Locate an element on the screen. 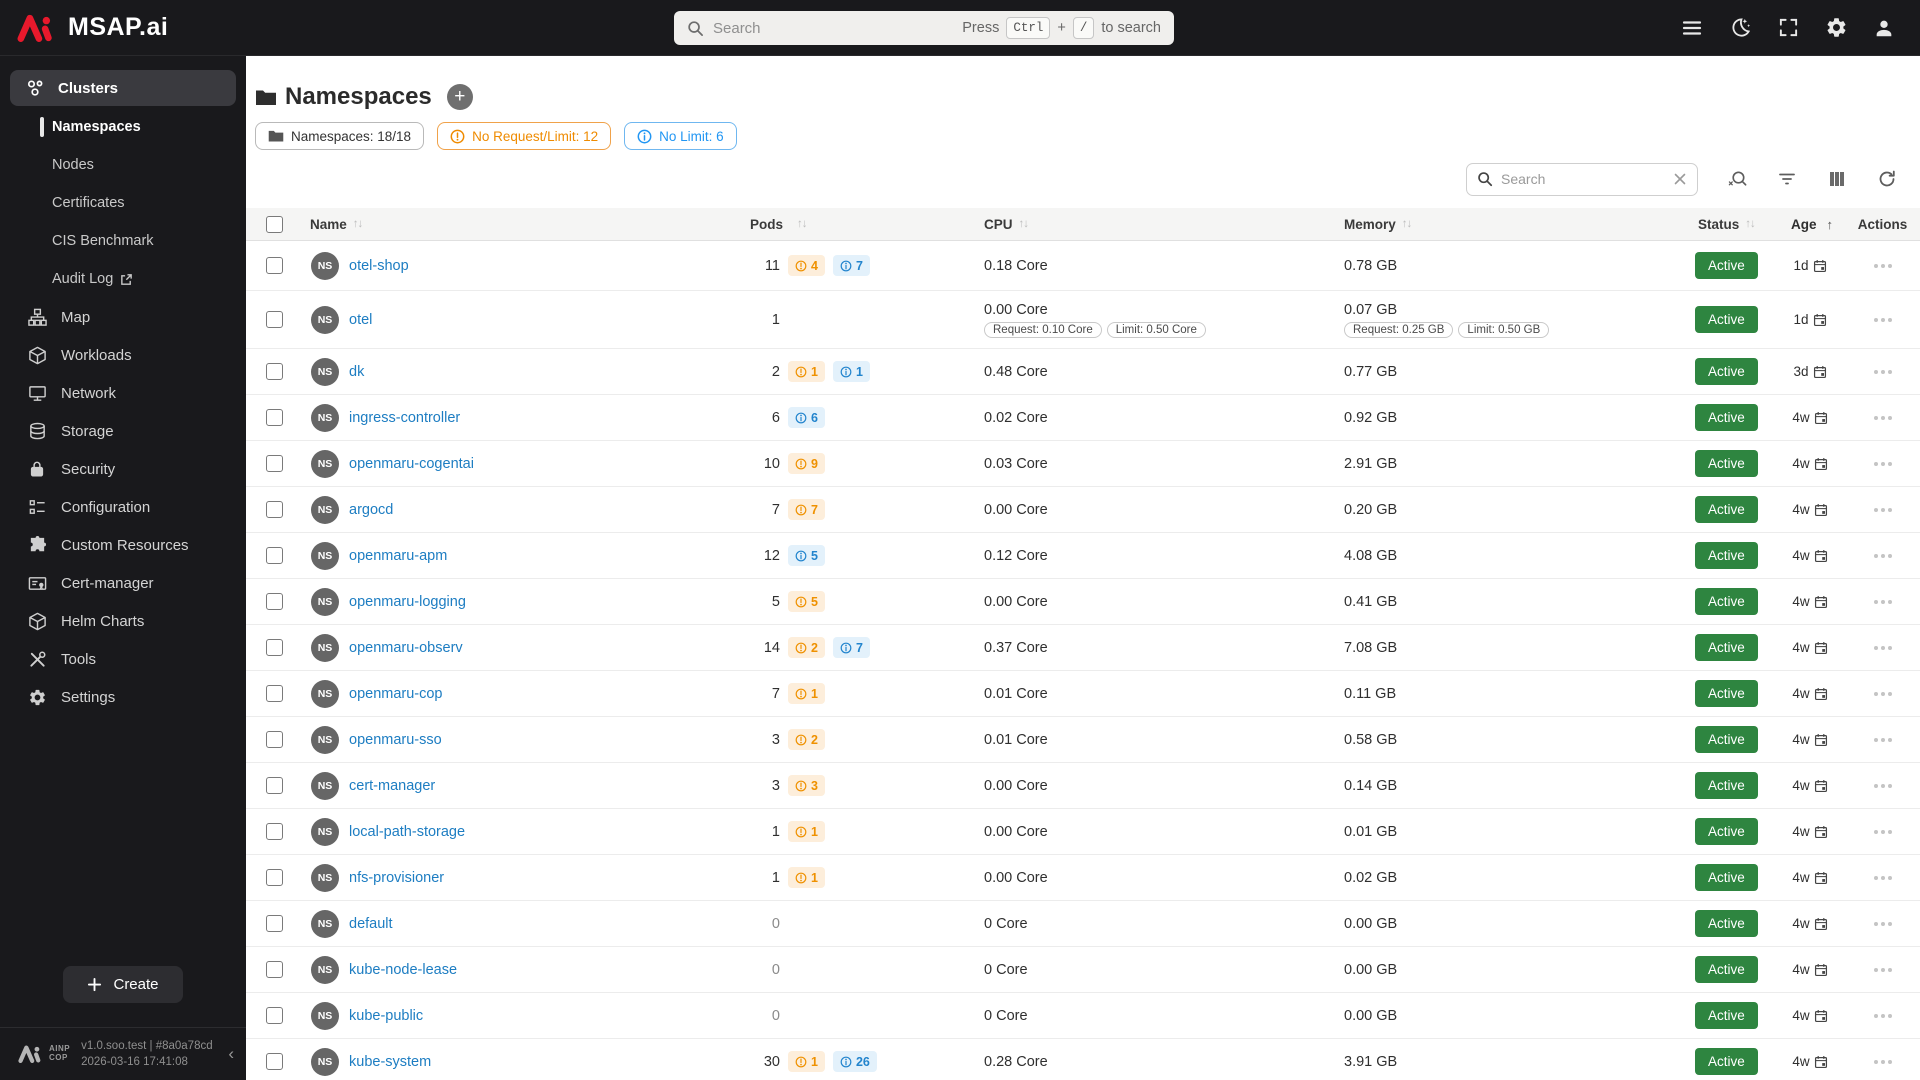  column-header-name: Name ↑↓ is located at coordinates (526, 224).